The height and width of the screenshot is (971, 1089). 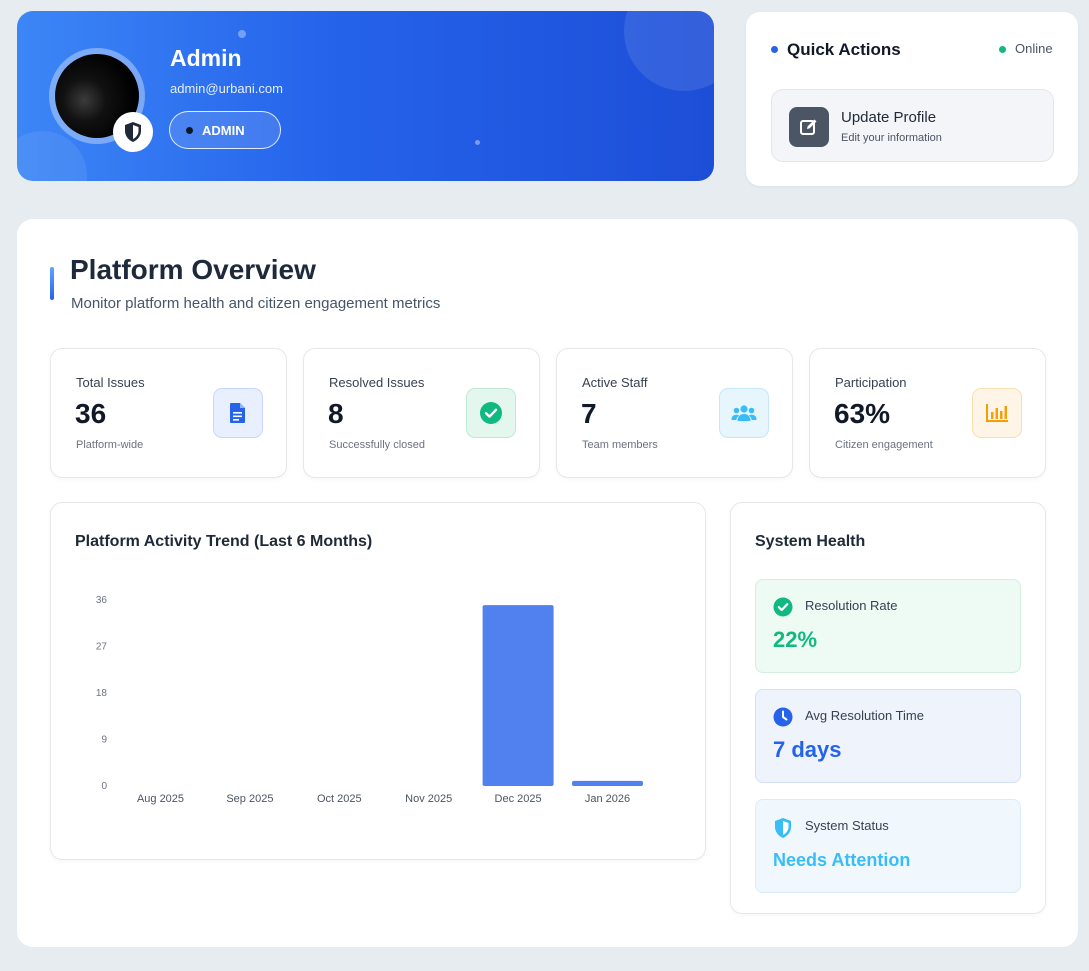 What do you see at coordinates (927, 413) in the screenshot?
I see `stat-card-participation: Participation 63% Citizen engagement` at bounding box center [927, 413].